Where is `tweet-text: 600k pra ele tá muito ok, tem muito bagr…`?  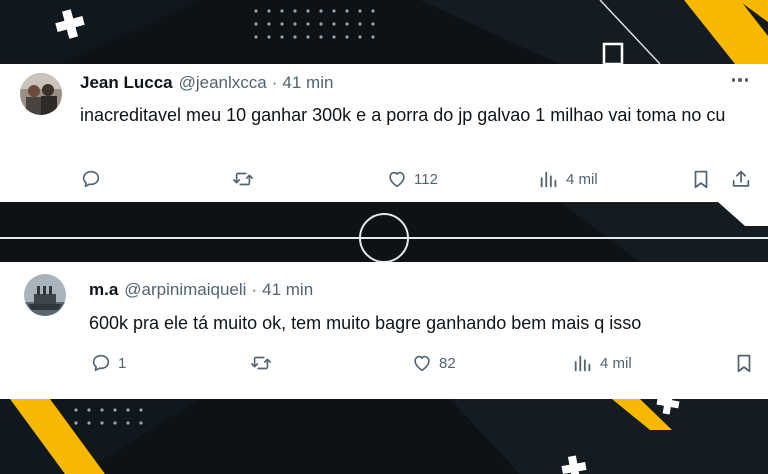 tweet-text: 600k pra ele tá muito ok, tem muito bagr… is located at coordinates (365, 323).